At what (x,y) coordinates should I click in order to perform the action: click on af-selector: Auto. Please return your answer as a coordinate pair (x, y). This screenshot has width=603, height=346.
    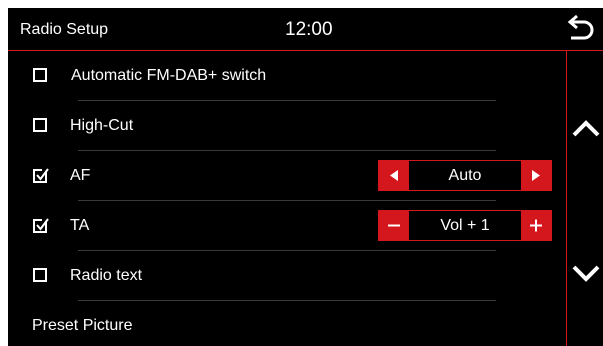
    Looking at the image, I should click on (465, 175).